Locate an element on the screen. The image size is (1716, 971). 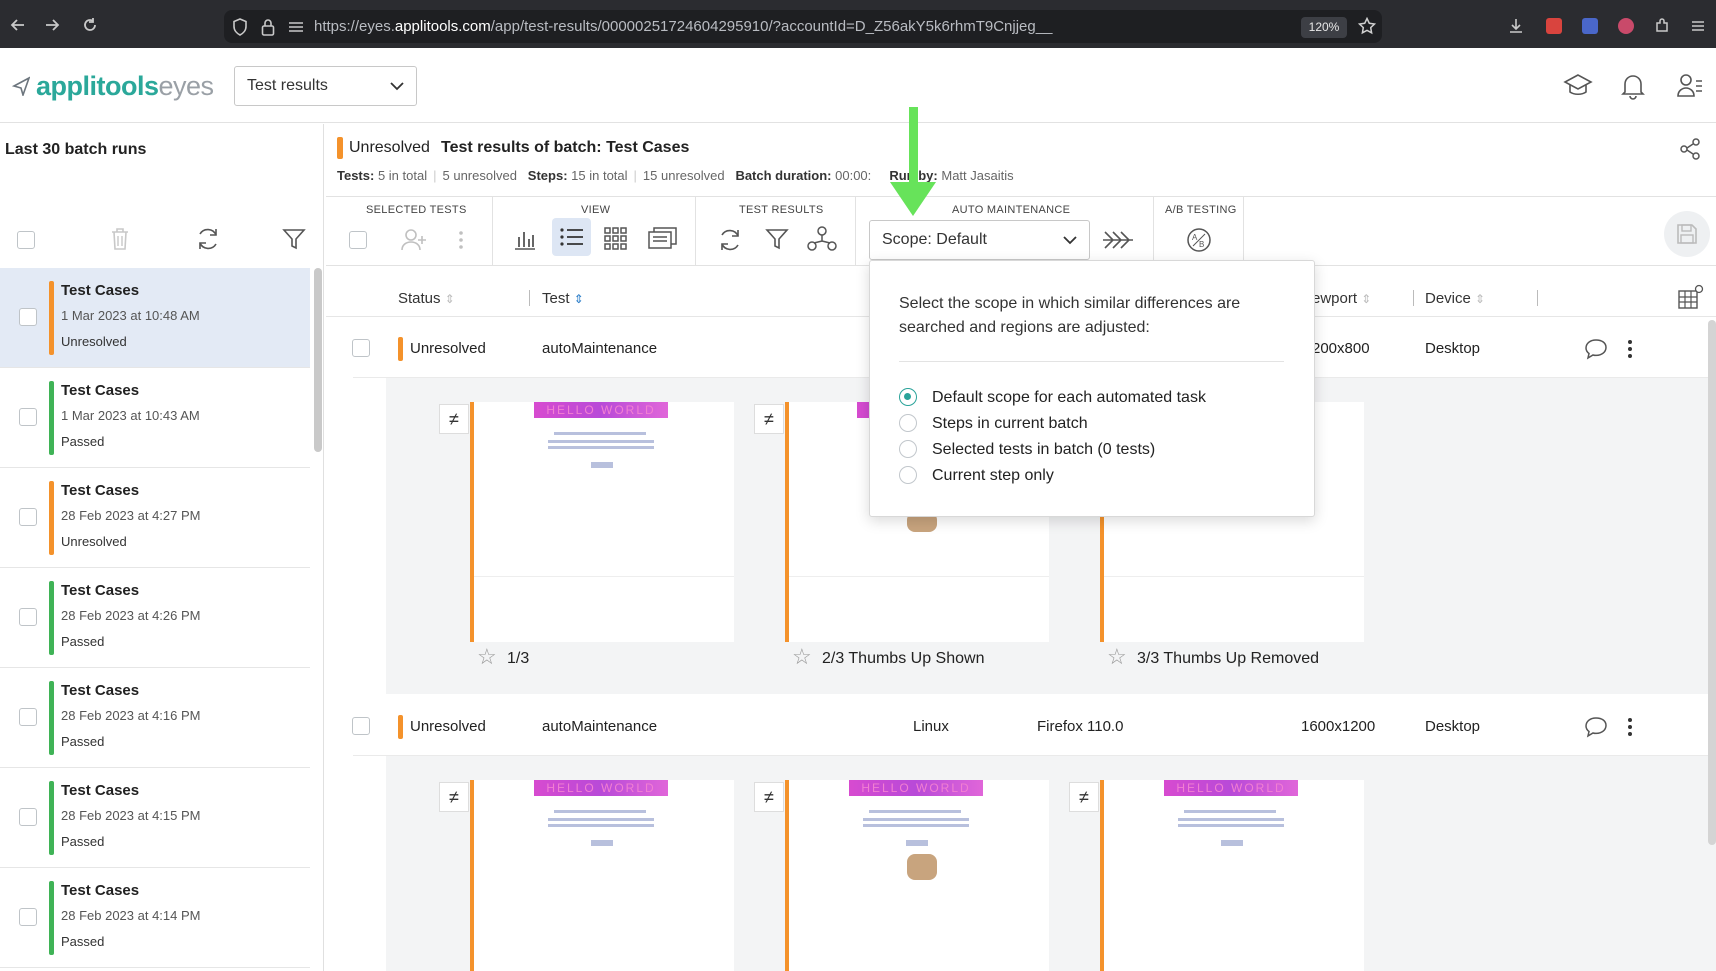
grid-view-icon is located at coordinates (616, 239).